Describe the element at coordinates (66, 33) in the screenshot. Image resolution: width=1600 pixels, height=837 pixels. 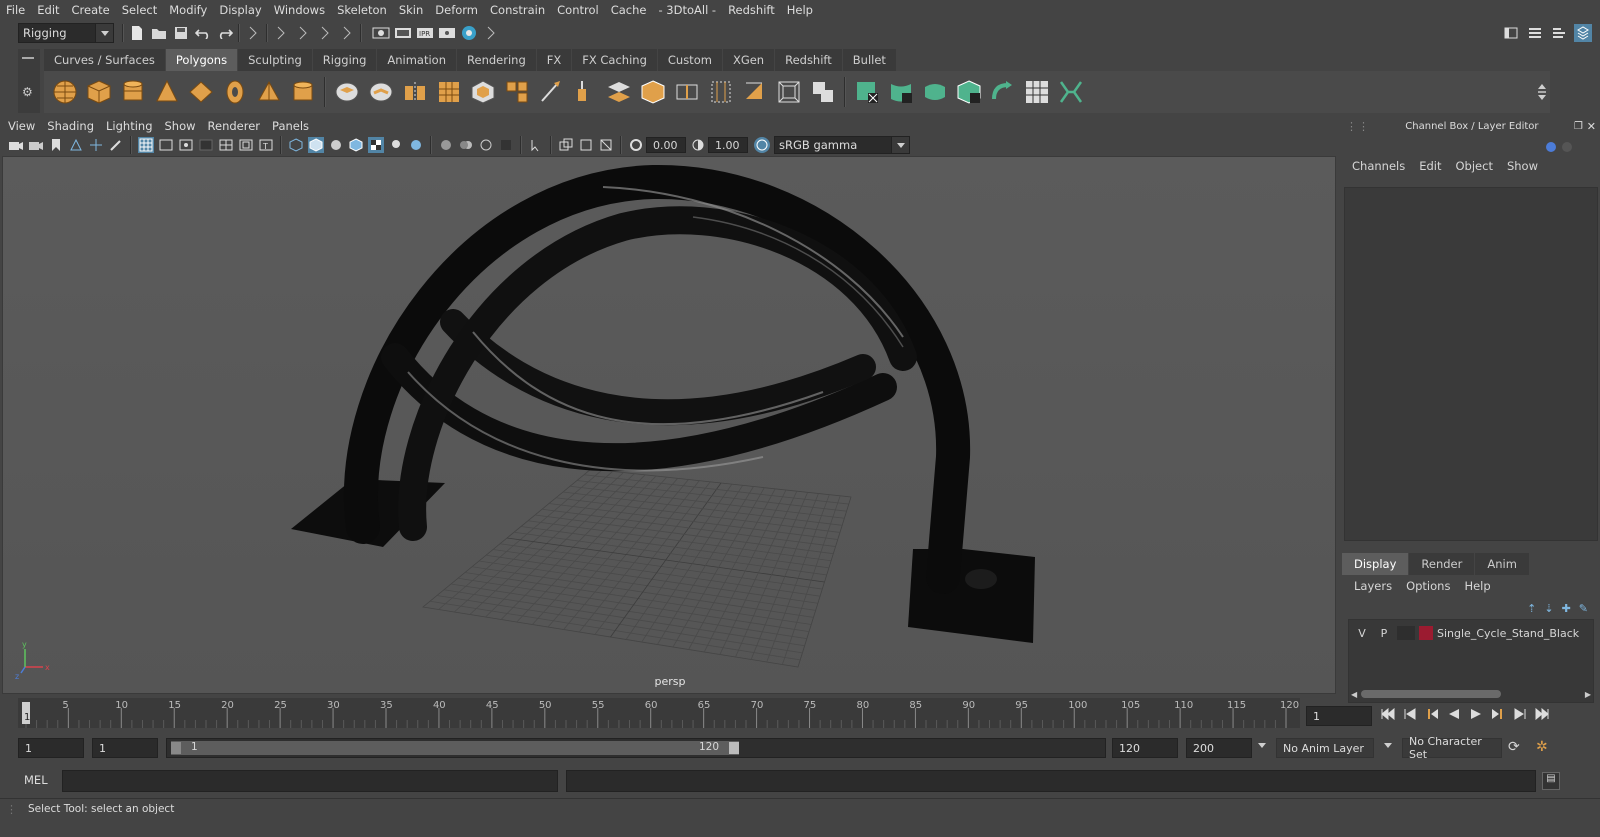
I see `menu-set-dropdown: Rigging` at that location.